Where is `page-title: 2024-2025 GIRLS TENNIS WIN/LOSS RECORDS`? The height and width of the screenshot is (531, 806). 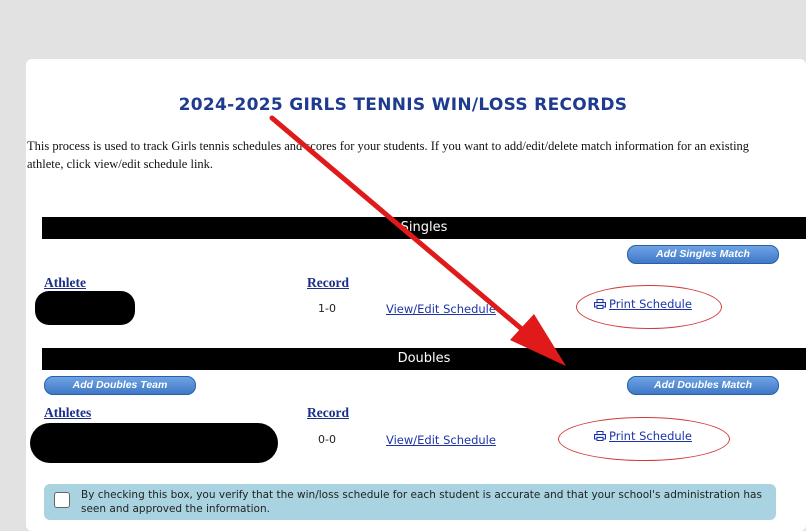 page-title: 2024-2025 GIRLS TENNIS WIN/LOSS RECORDS is located at coordinates (403, 105).